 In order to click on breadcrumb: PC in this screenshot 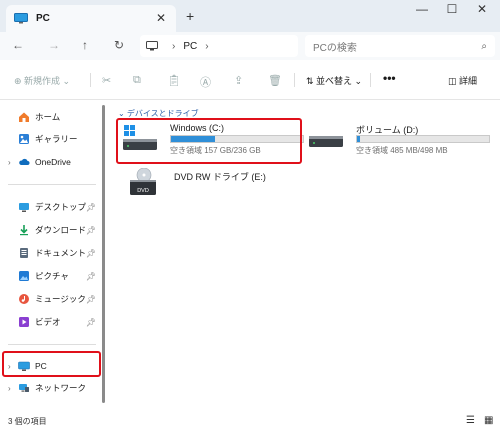, I will do `click(190, 46)`.